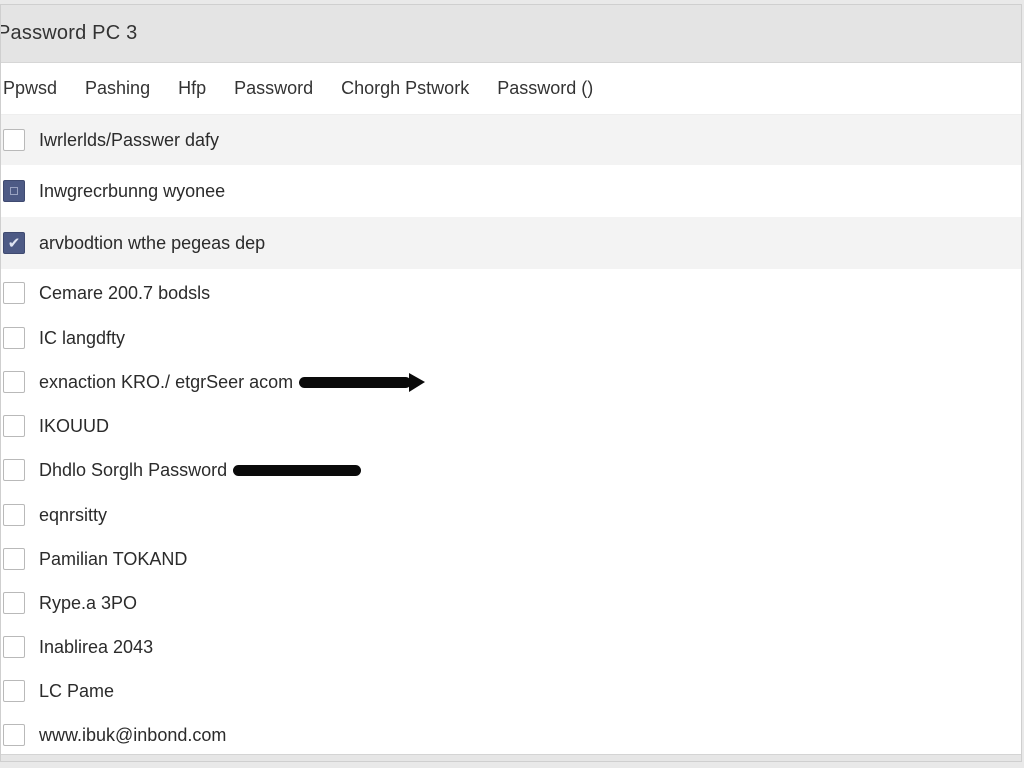  What do you see at coordinates (166, 381) in the screenshot?
I see `list-item-label: exnaction KRO./ etgrSeer acom` at bounding box center [166, 381].